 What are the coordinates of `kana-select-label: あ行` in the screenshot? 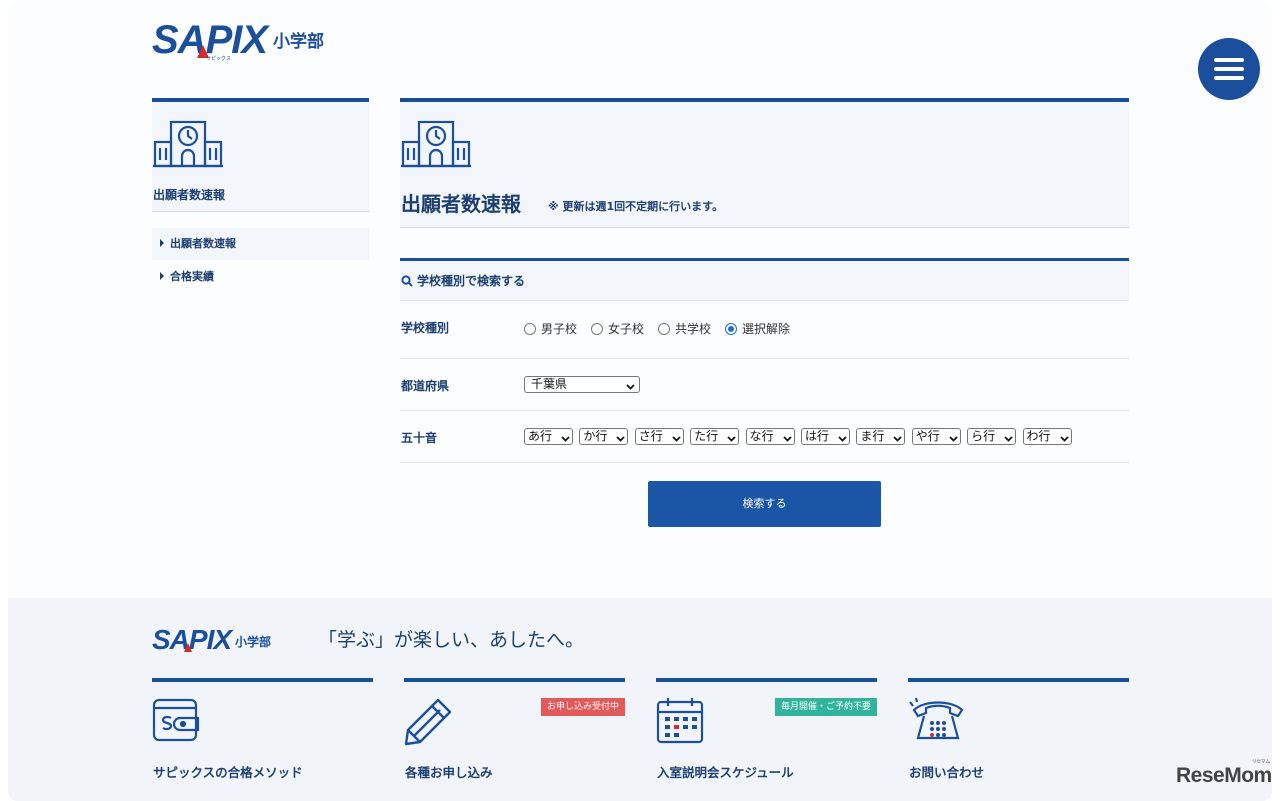 It's located at (540, 436).